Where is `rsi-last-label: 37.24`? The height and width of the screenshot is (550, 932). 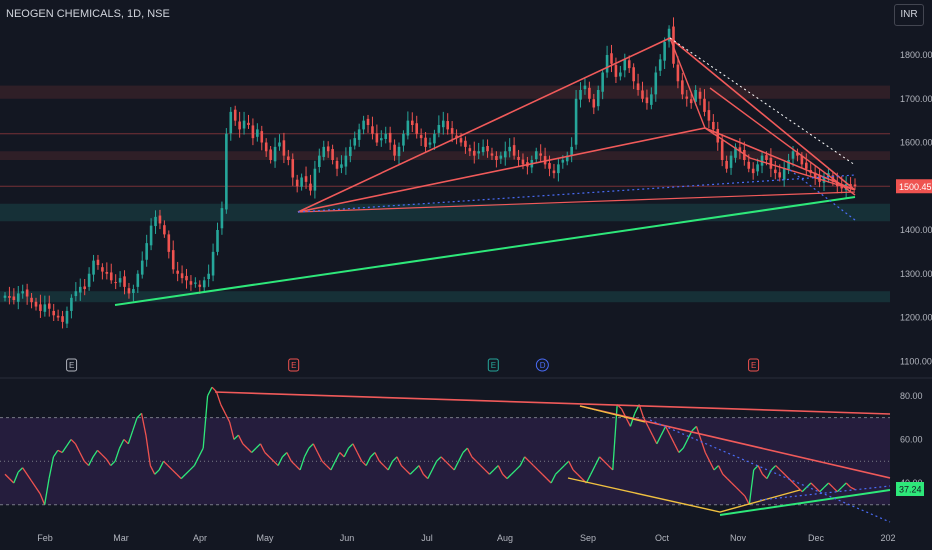 rsi-last-label: 37.24 is located at coordinates (910, 489).